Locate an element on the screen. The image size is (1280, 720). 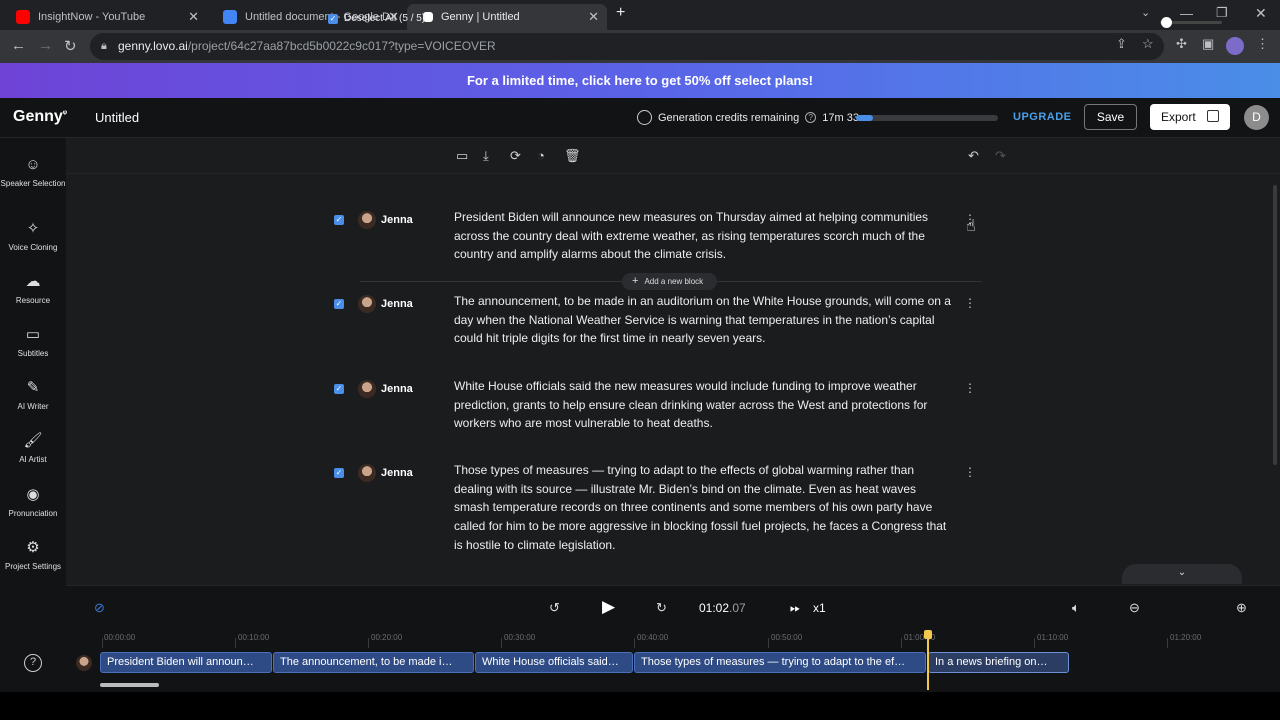
editor-scrollbar is located at coordinates (1275, 325).